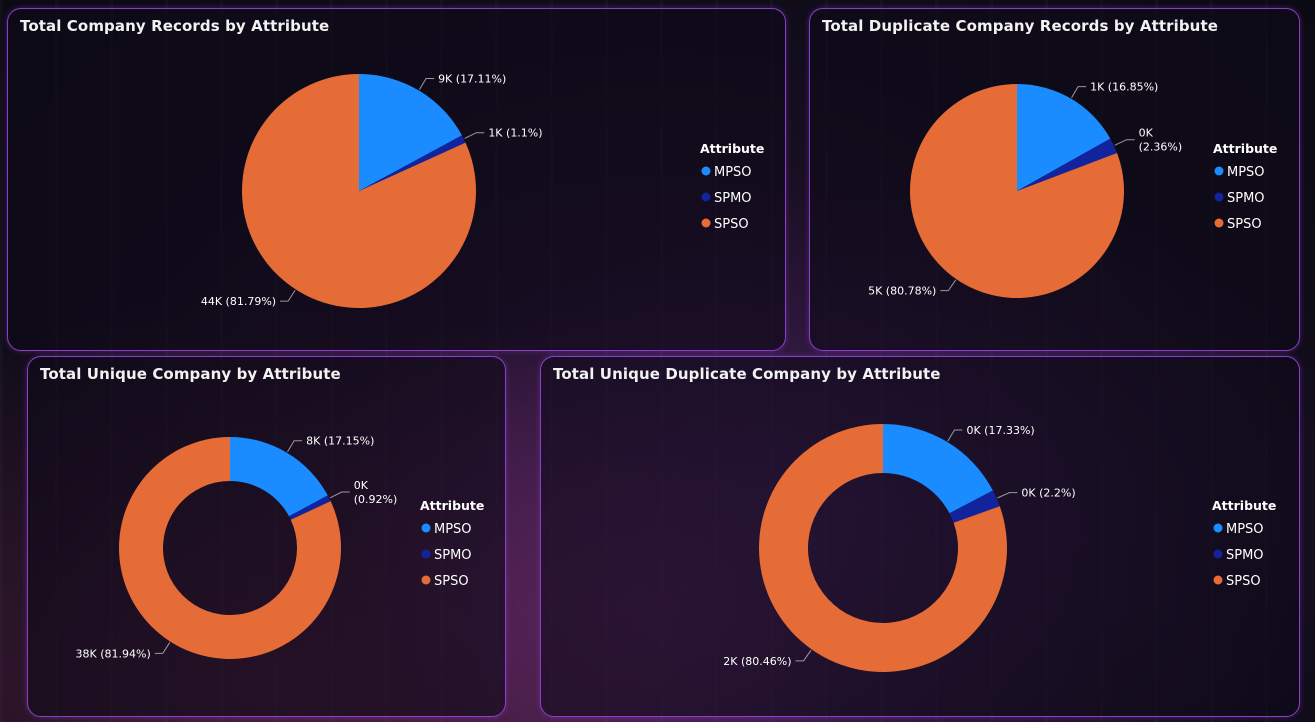 The image size is (1315, 722). Describe the element at coordinates (1161, 140) in the screenshot. I see `data-label: 0K (2.36%)` at that location.